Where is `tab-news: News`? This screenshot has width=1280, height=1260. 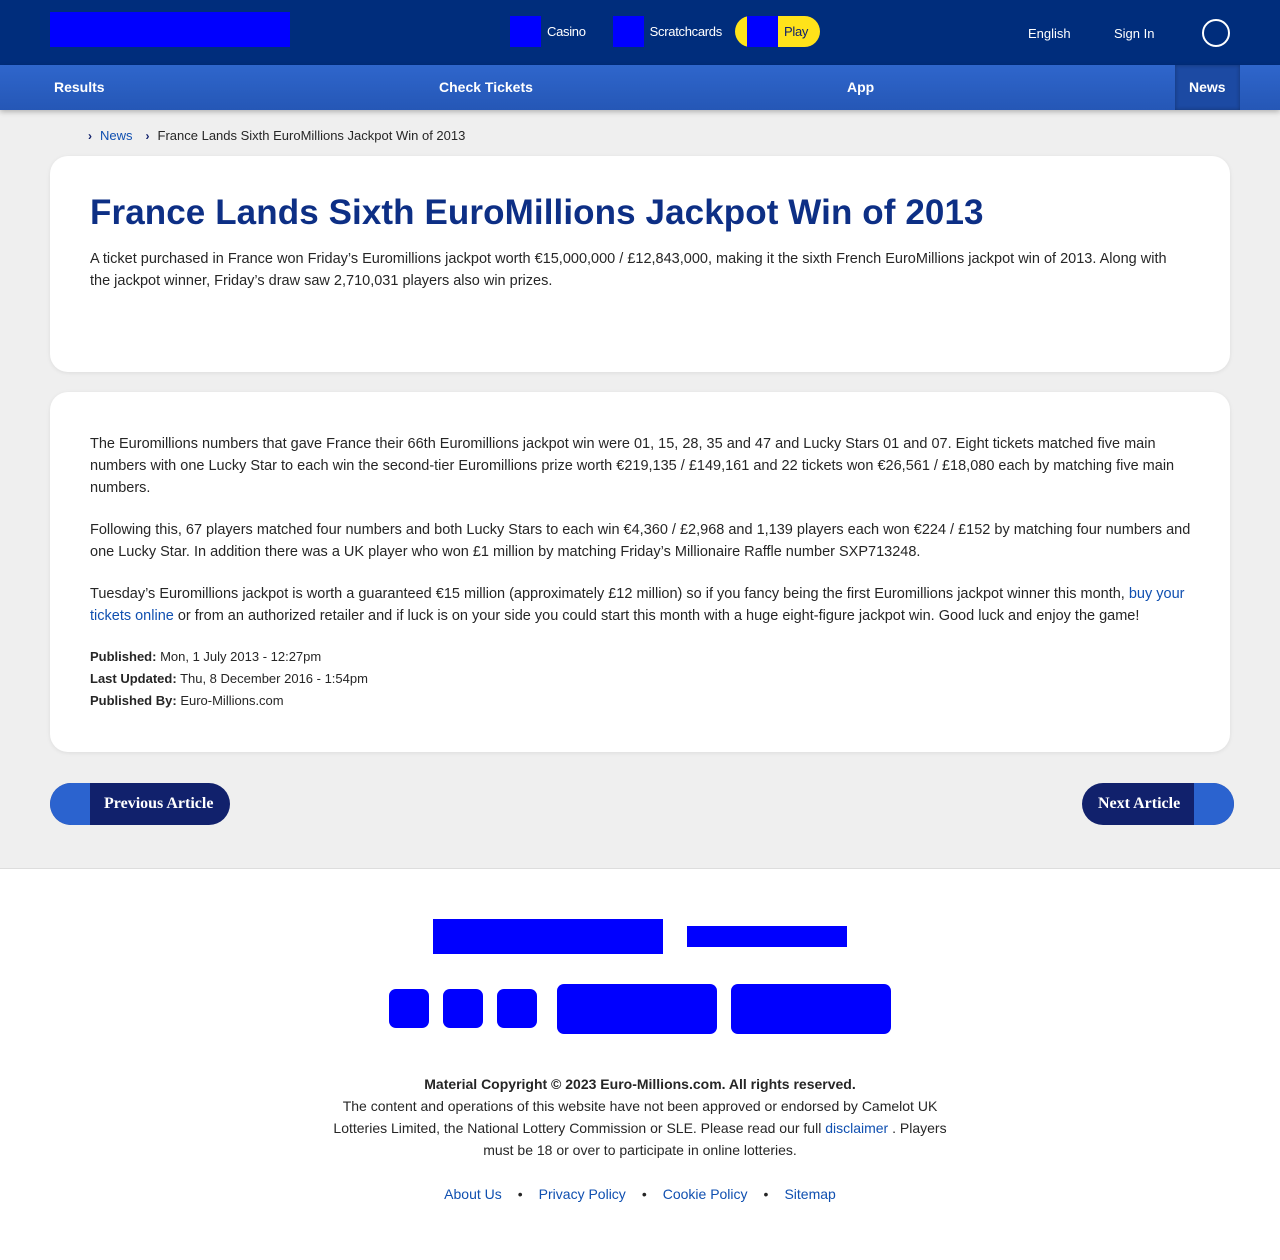
tab-news: News is located at coordinates (1207, 87).